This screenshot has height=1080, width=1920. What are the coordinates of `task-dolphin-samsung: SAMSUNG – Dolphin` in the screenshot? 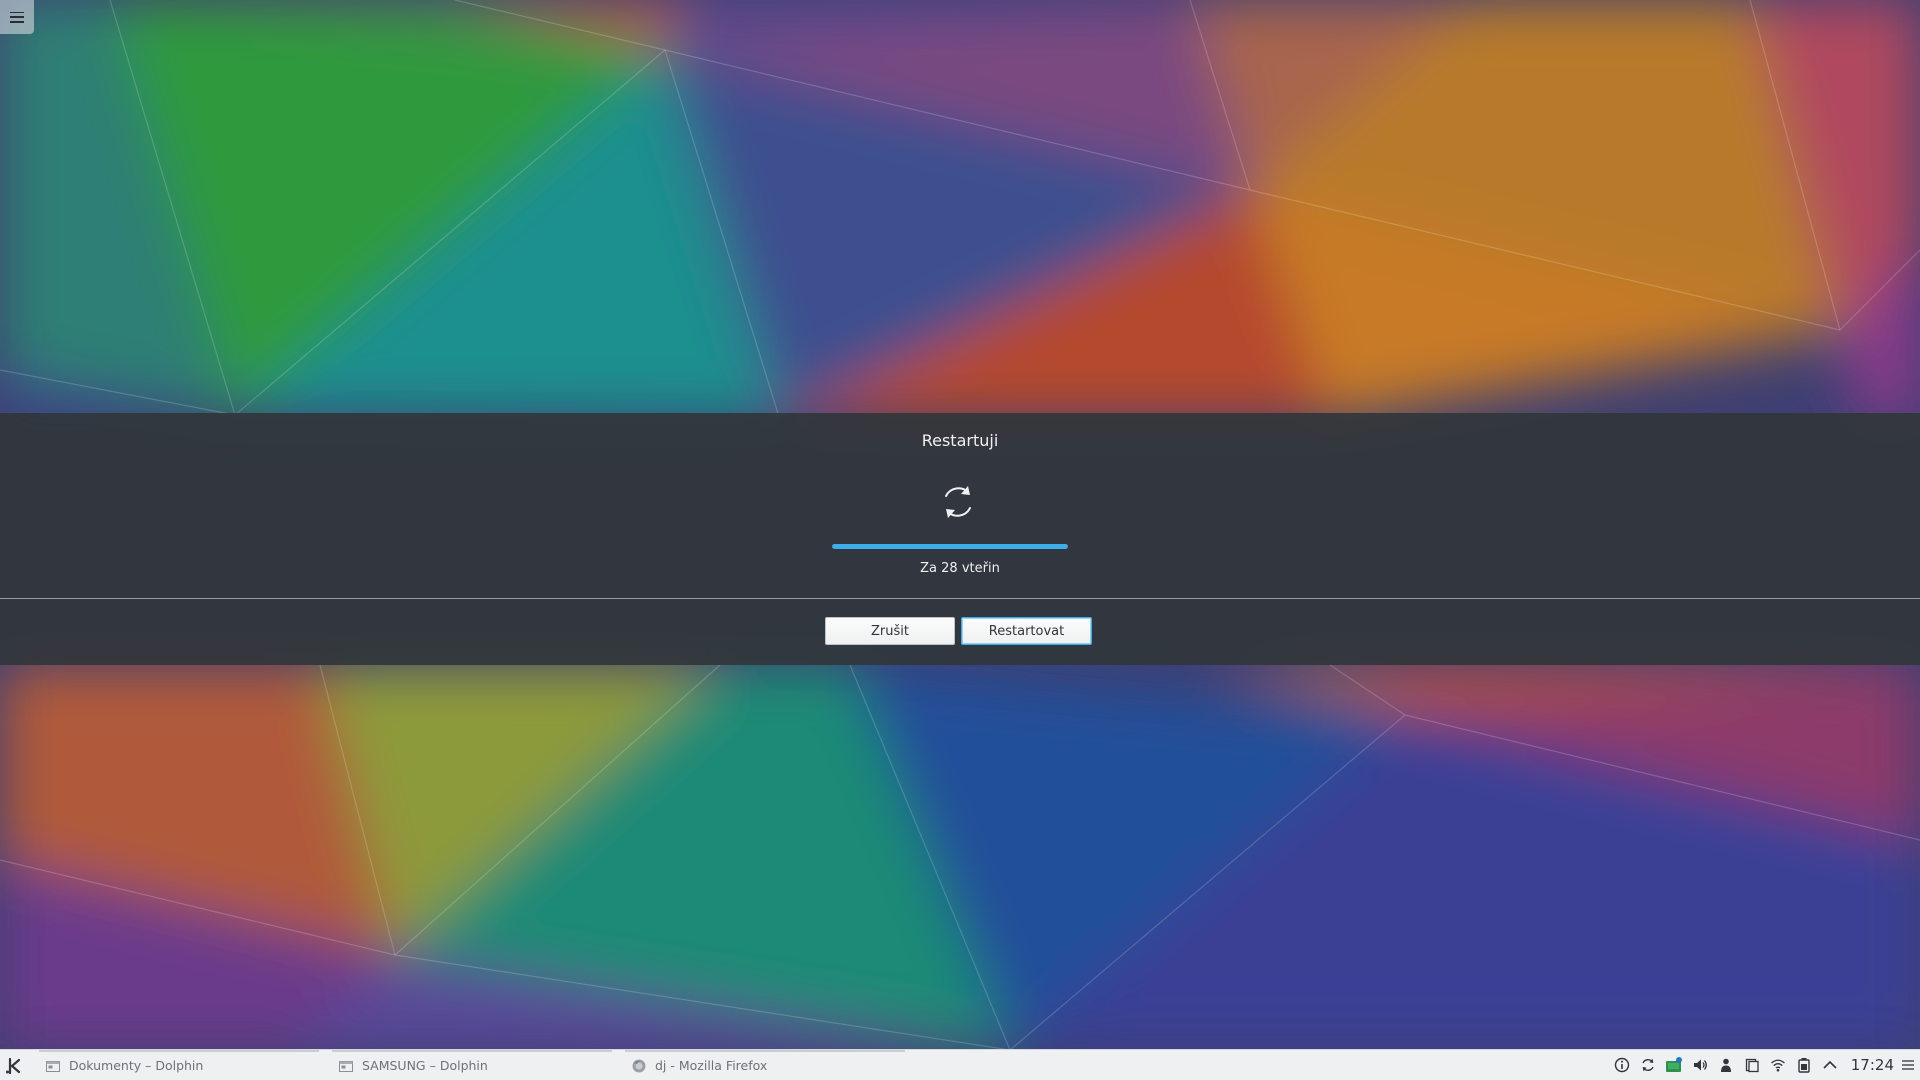 It's located at (472, 1064).